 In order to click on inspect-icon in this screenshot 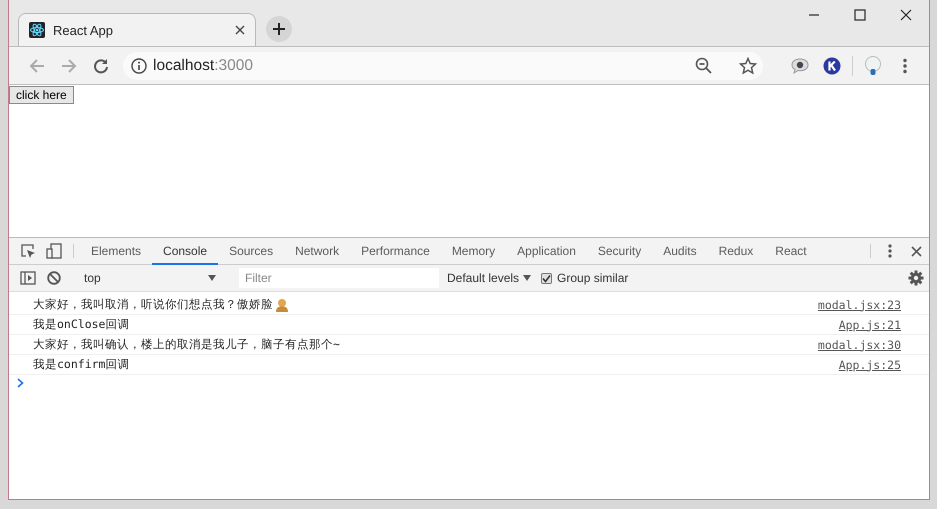, I will do `click(28, 251)`.